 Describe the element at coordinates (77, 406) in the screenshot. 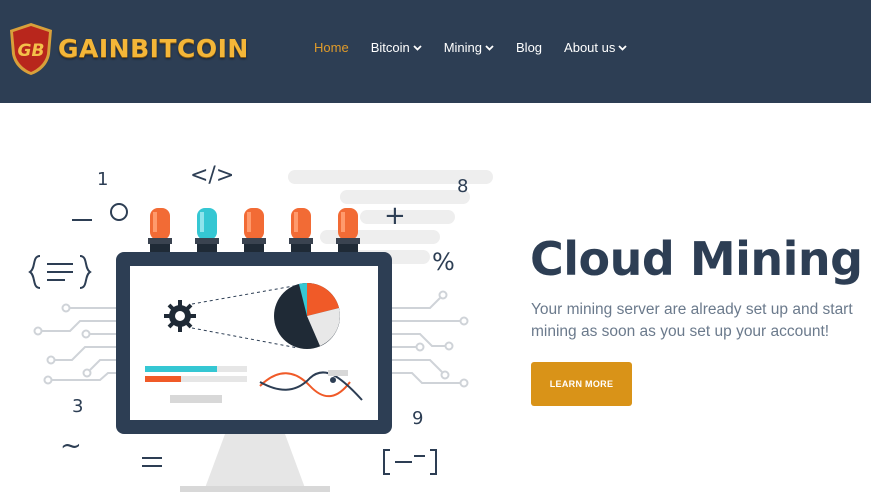

I see `glyph-three: 3` at that location.